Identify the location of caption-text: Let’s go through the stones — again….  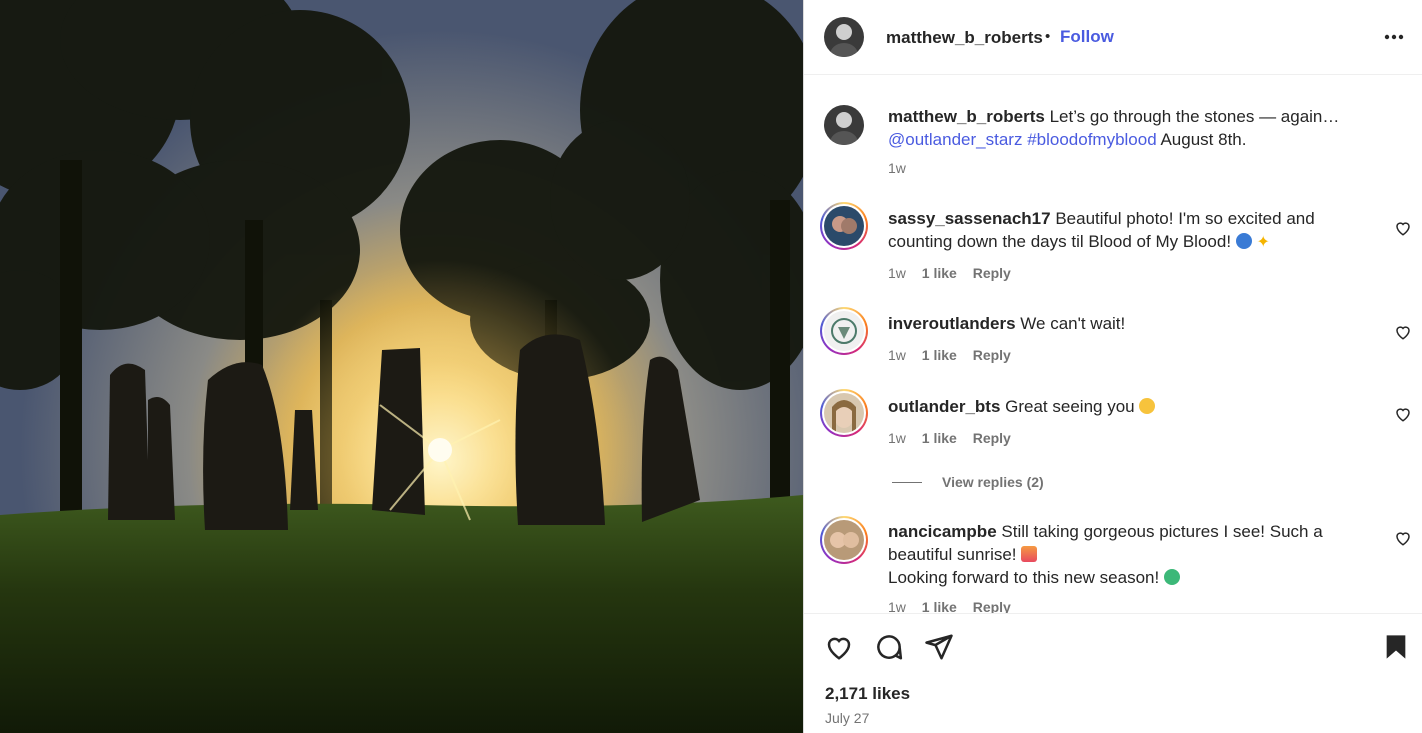
(1194, 116).